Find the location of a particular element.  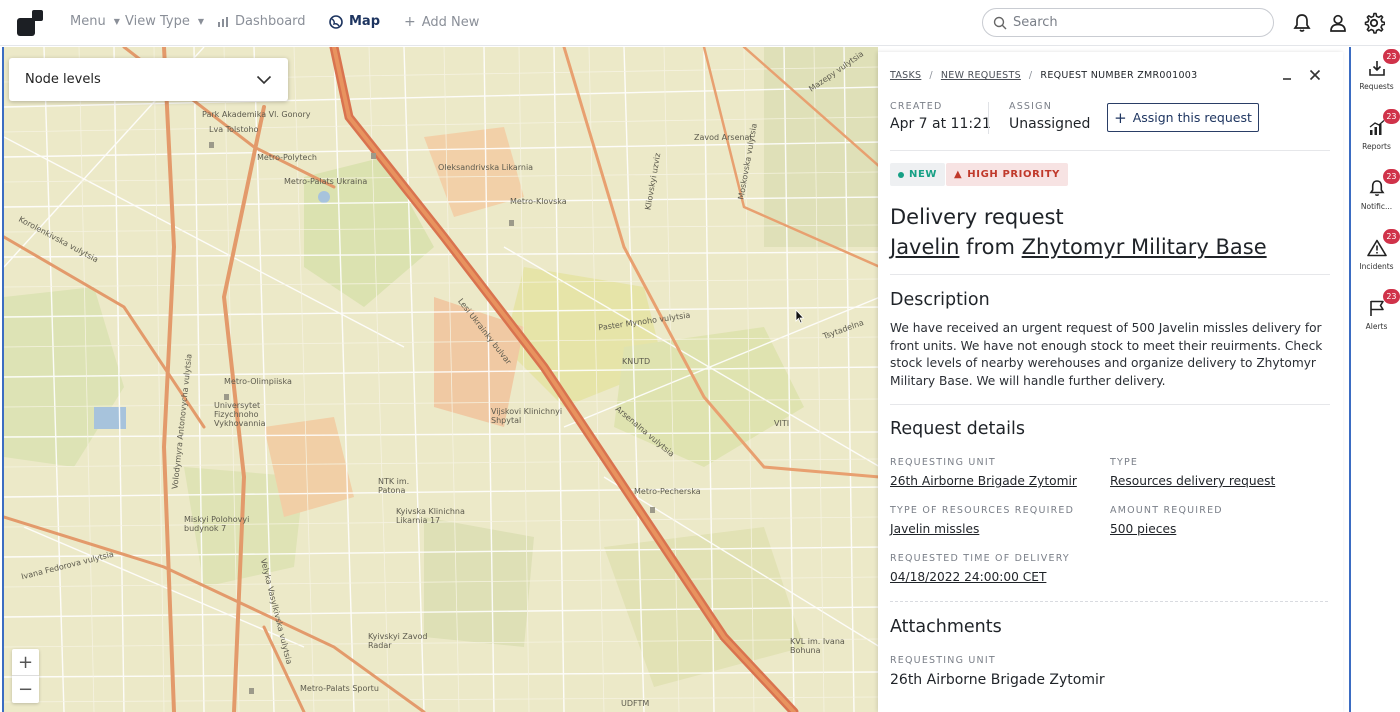

status-badge-new-label: NEW is located at coordinates (923, 174).